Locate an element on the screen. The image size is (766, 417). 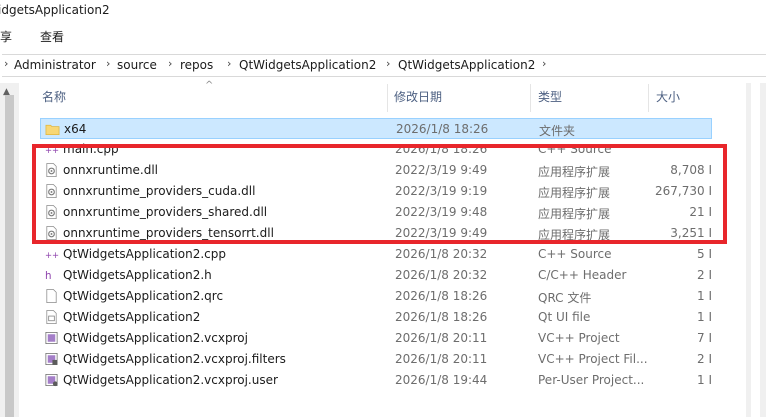
breadcrumb-source: source is located at coordinates (137, 65).